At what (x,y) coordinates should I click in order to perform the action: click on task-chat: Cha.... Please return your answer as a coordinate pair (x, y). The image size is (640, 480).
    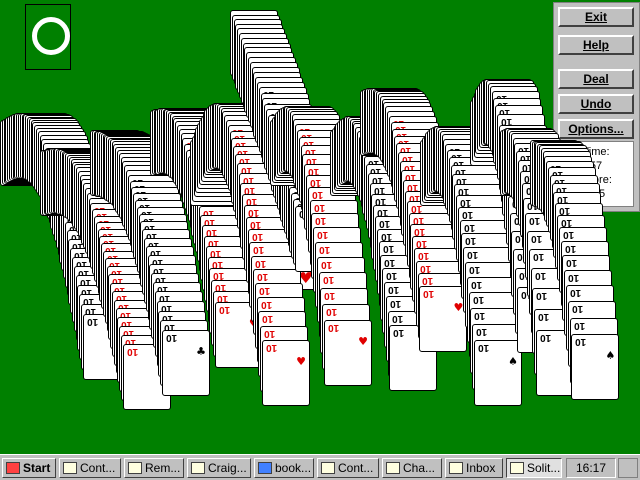
    Looking at the image, I should click on (412, 468).